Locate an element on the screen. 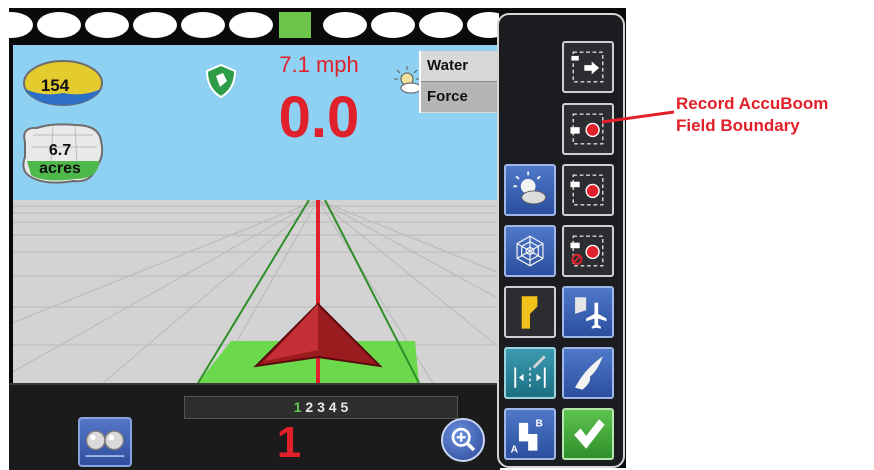 The image size is (874, 470). swath-width-button is located at coordinates (530, 373).